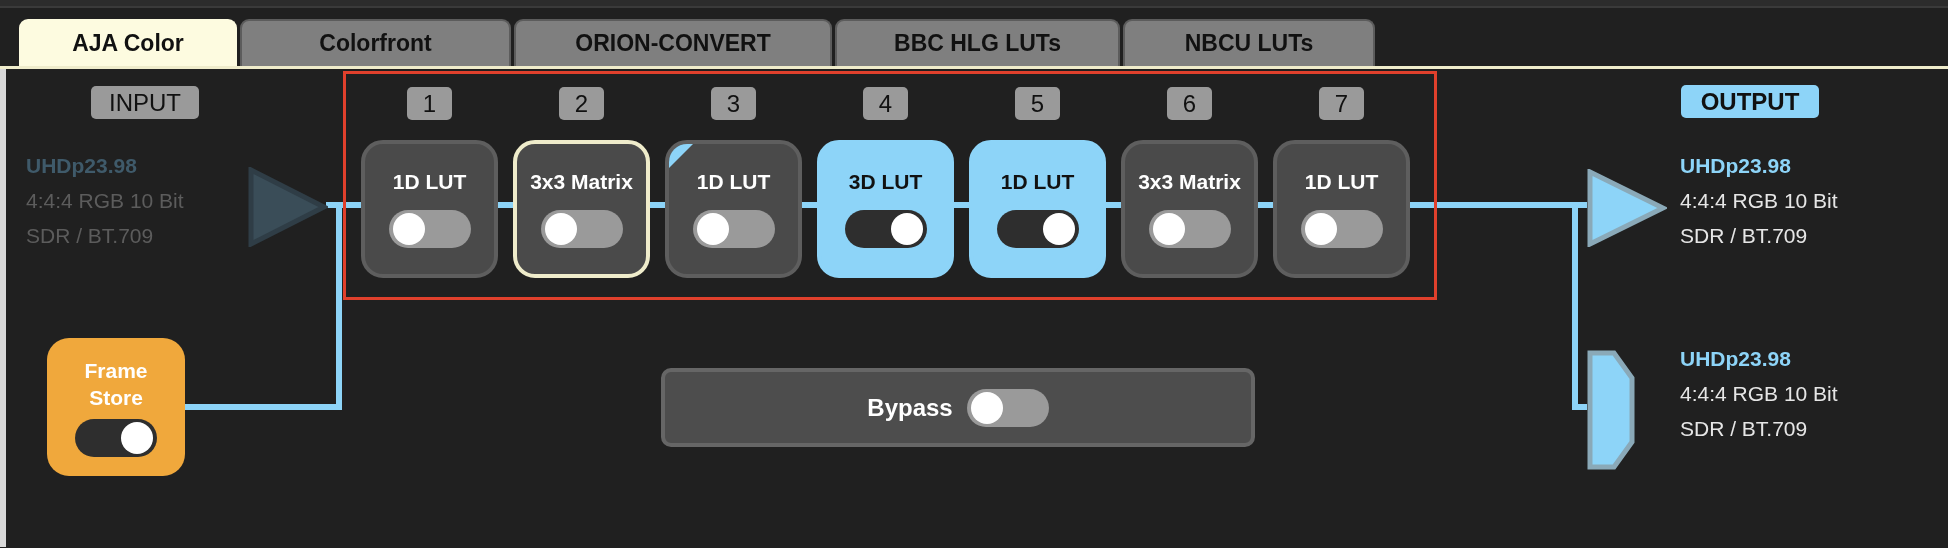 This screenshot has width=1948, height=548. Describe the element at coordinates (885, 103) in the screenshot. I see `slot-number: 4` at that location.